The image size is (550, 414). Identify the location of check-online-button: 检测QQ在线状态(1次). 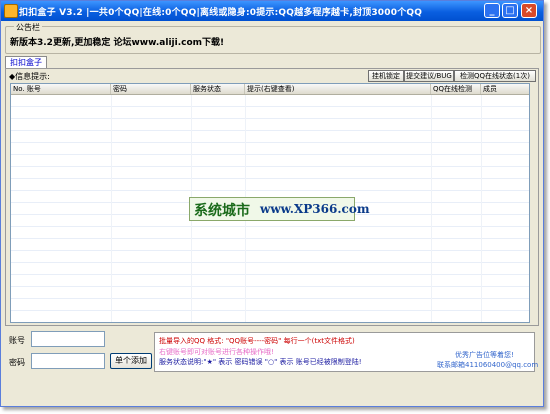
(495, 76).